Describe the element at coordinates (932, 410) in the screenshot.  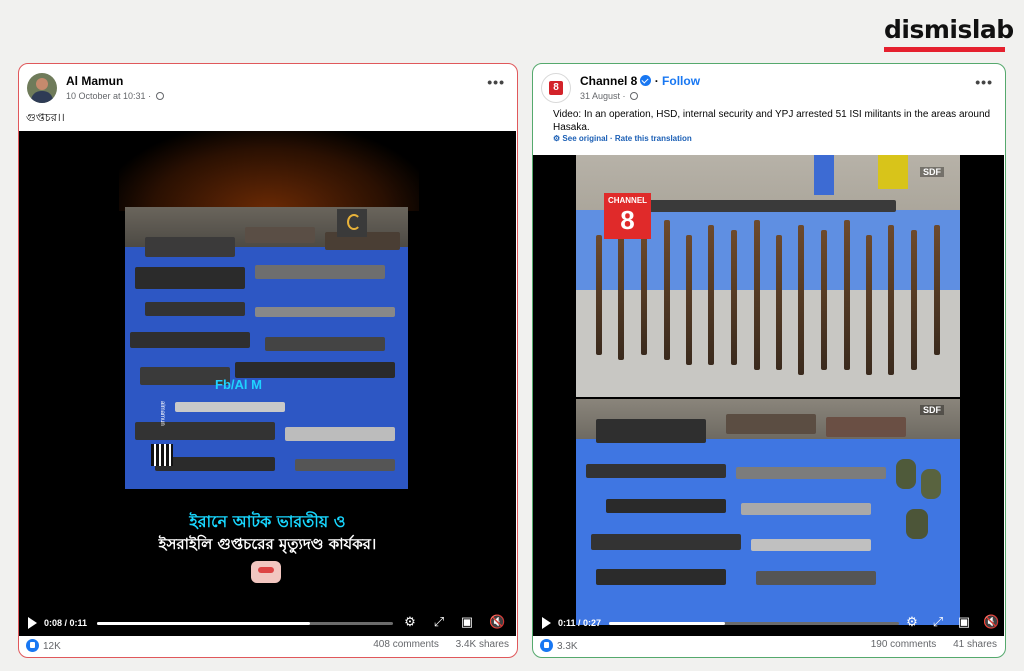
I see `sdf-watermark-bottom: SDF` at that location.